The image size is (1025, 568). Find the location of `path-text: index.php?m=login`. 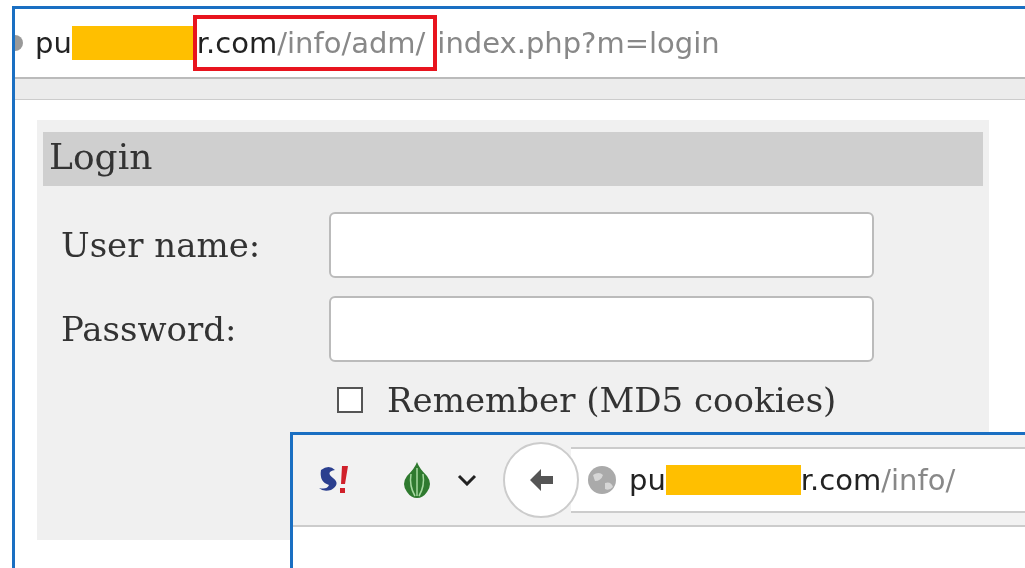

path-text: index.php?m=login is located at coordinates (578, 43).